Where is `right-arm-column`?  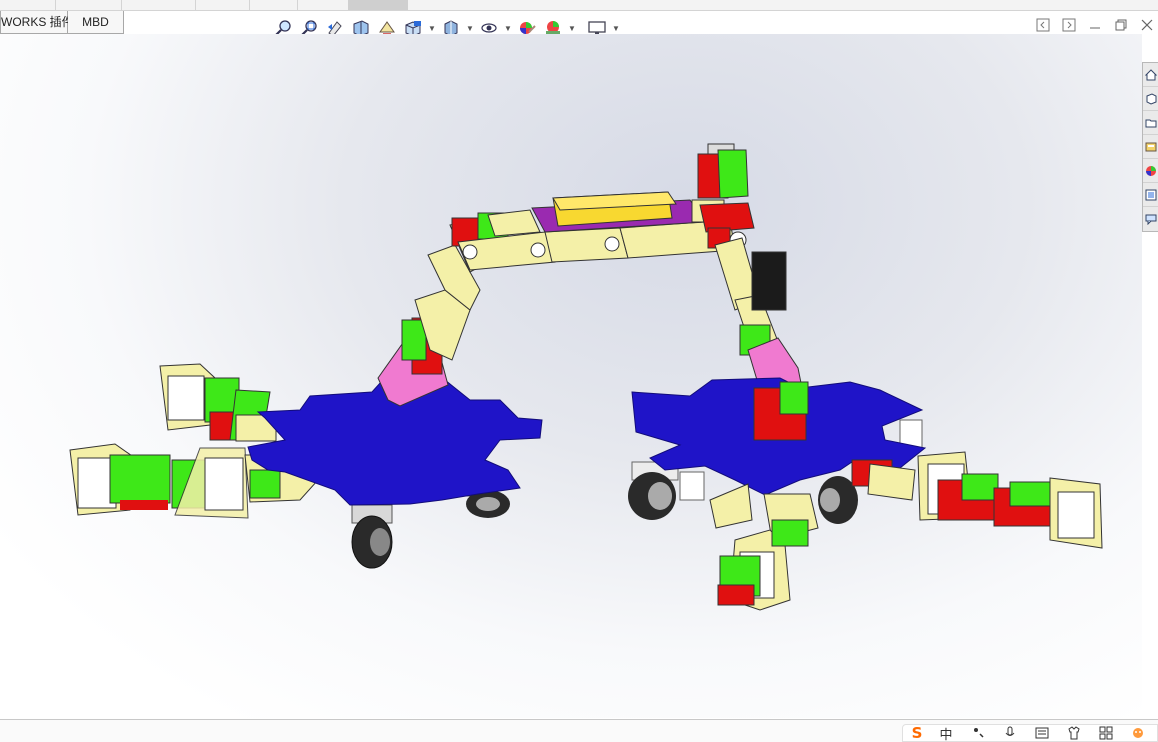
right-arm-column is located at coordinates (758, 314).